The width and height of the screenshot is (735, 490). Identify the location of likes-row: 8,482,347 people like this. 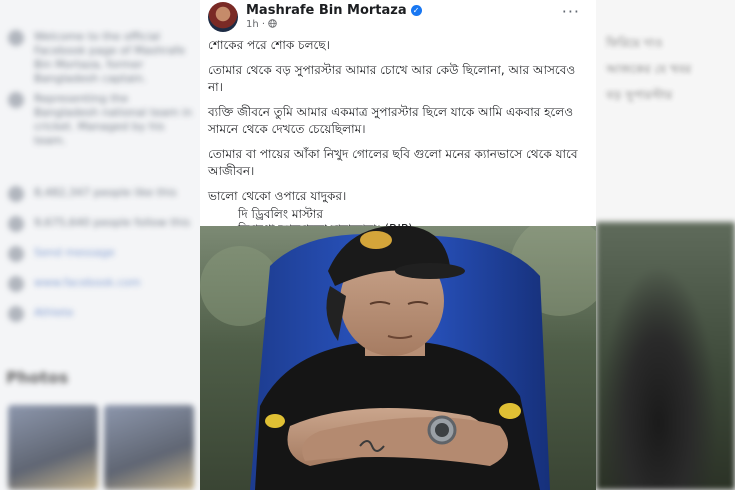
(101, 194).